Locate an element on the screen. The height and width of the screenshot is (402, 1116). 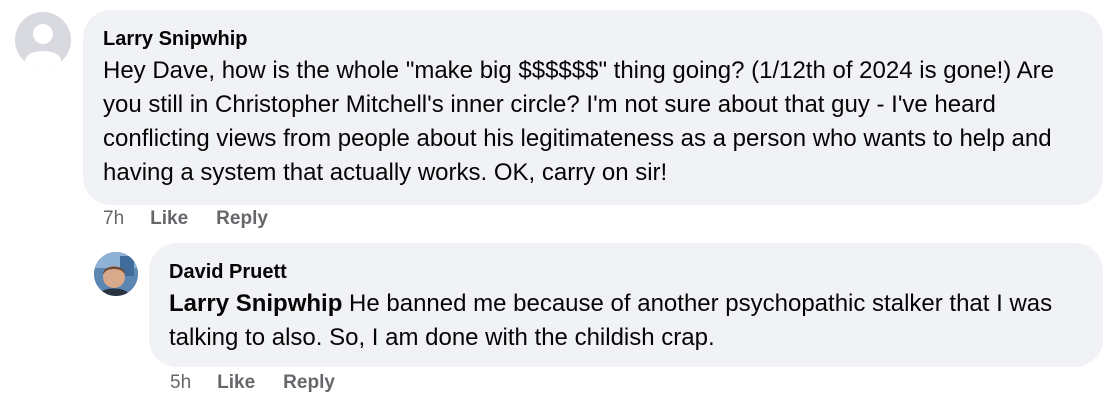
person-silhouette-icon is located at coordinates (43, 40).